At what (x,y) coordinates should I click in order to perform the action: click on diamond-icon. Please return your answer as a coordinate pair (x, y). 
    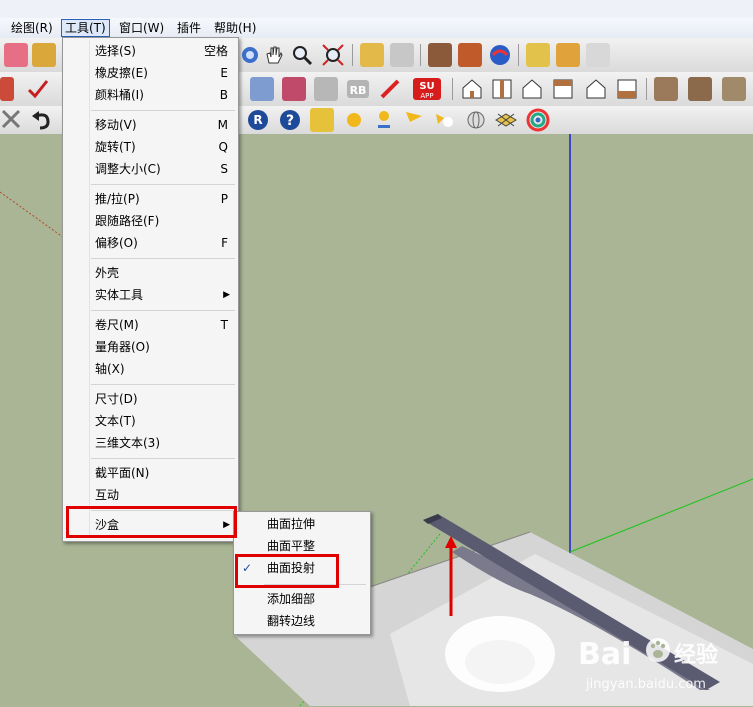
    Looking at the image, I should click on (506, 120).